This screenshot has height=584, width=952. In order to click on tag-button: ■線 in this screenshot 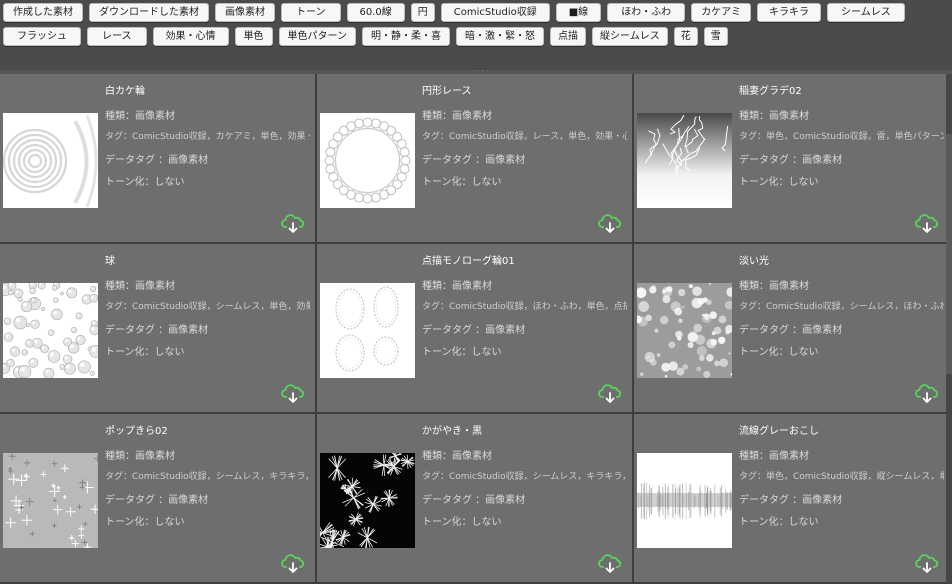, I will do `click(578, 12)`.